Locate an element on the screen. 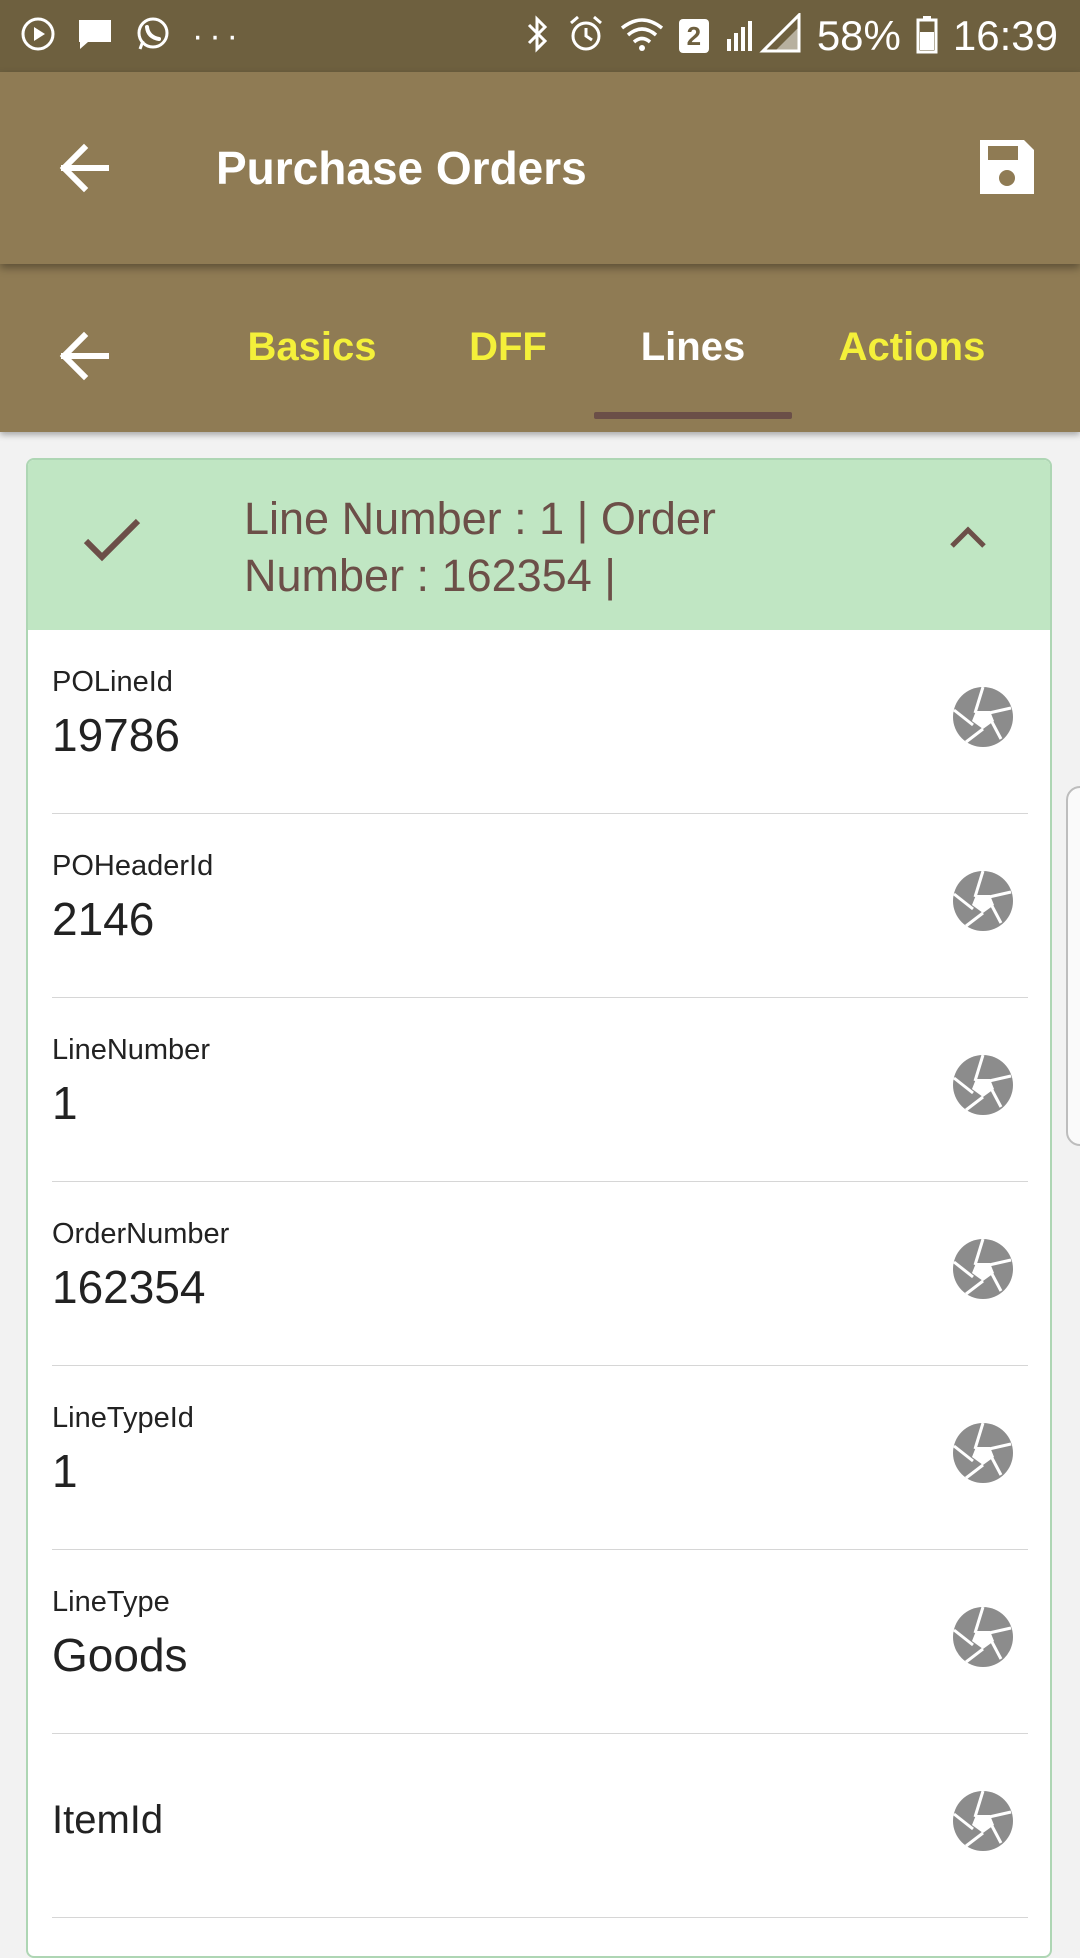 The image size is (1080, 1958). field-value: 162354 is located at coordinates (129, 1287).